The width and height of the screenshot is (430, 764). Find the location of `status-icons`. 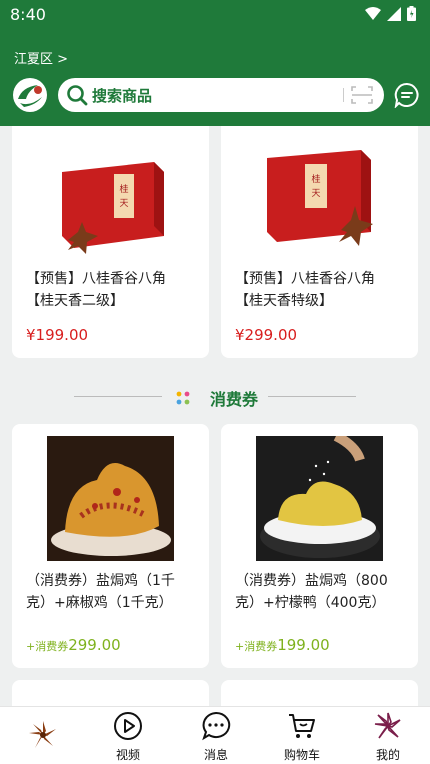

status-icons is located at coordinates (390, 13).